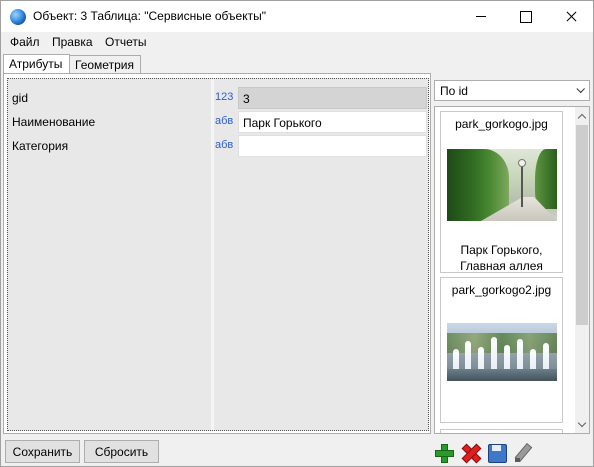  Describe the element at coordinates (525, 16) in the screenshot. I see `maximize-button` at that location.